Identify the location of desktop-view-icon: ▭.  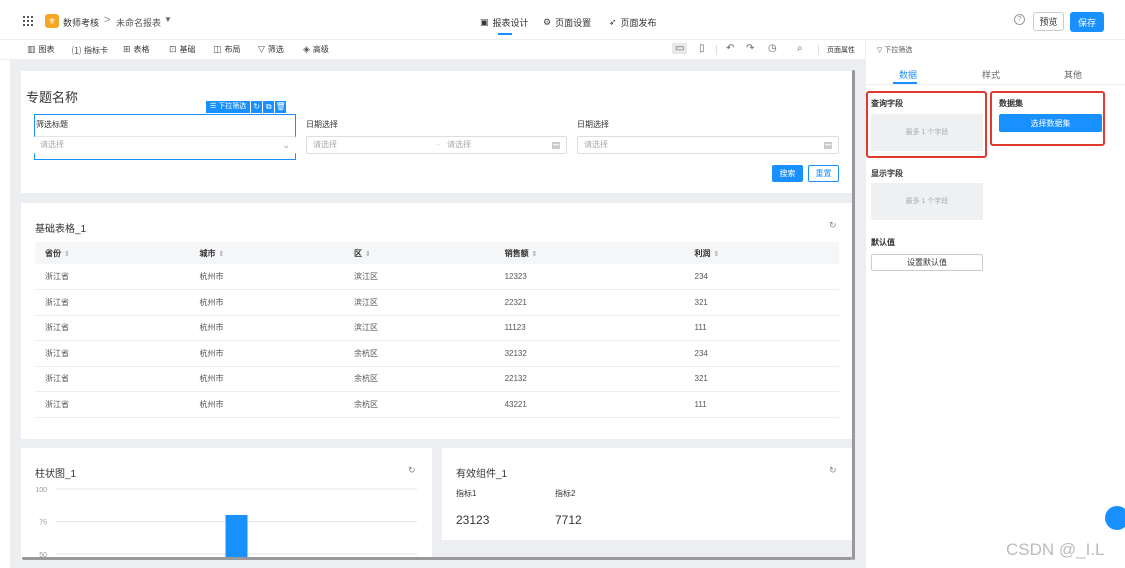
(680, 48).